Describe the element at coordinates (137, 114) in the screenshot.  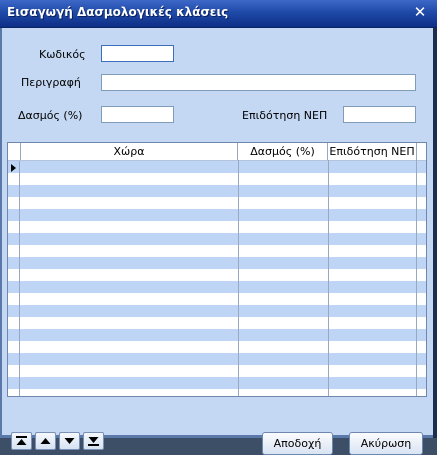
I see `duty-input` at that location.